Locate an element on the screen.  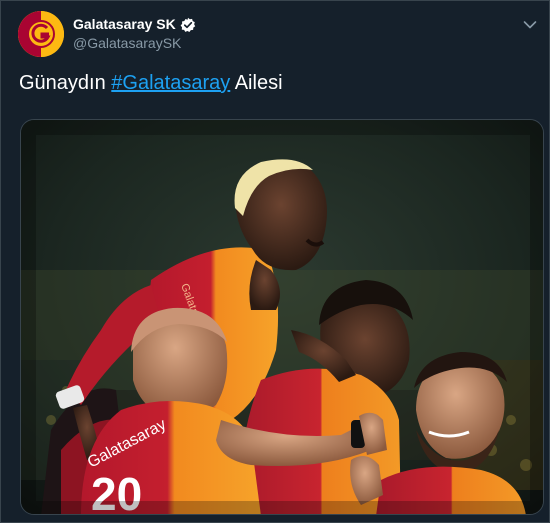
hashtag-link: #Galatasaray is located at coordinates (170, 83).